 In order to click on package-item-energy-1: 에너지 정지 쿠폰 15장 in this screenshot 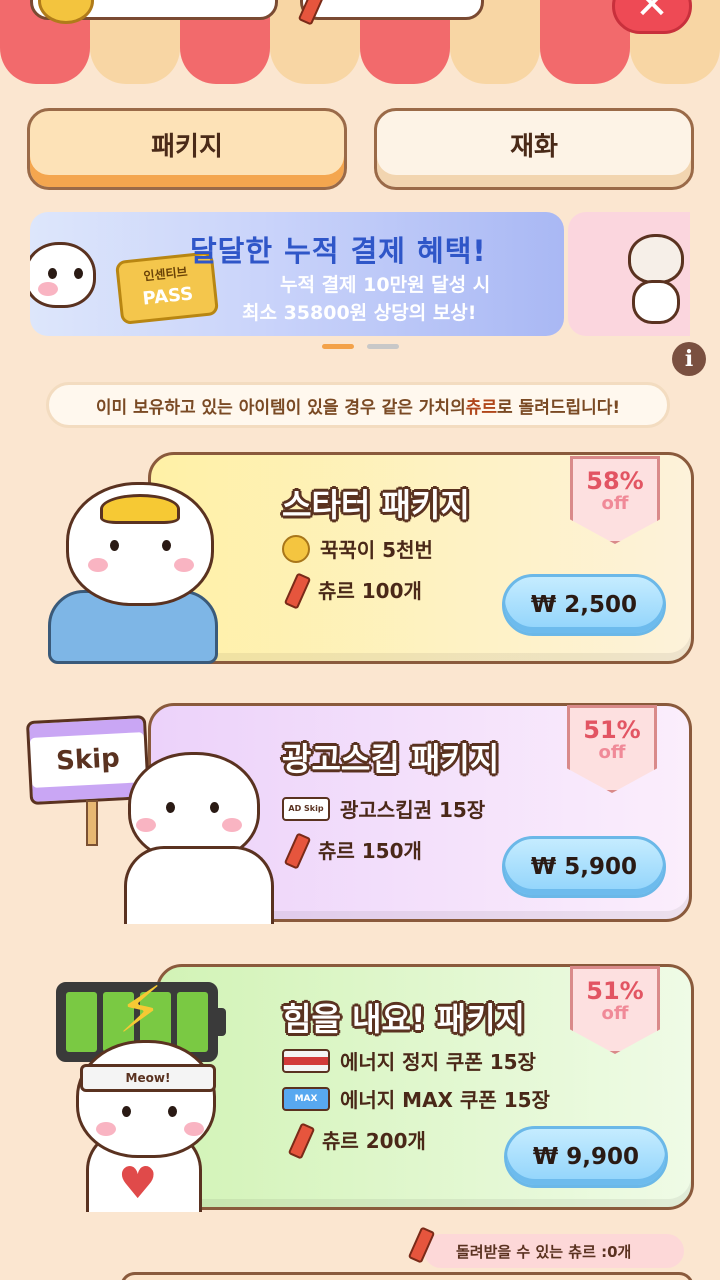, I will do `click(409, 1060)`.